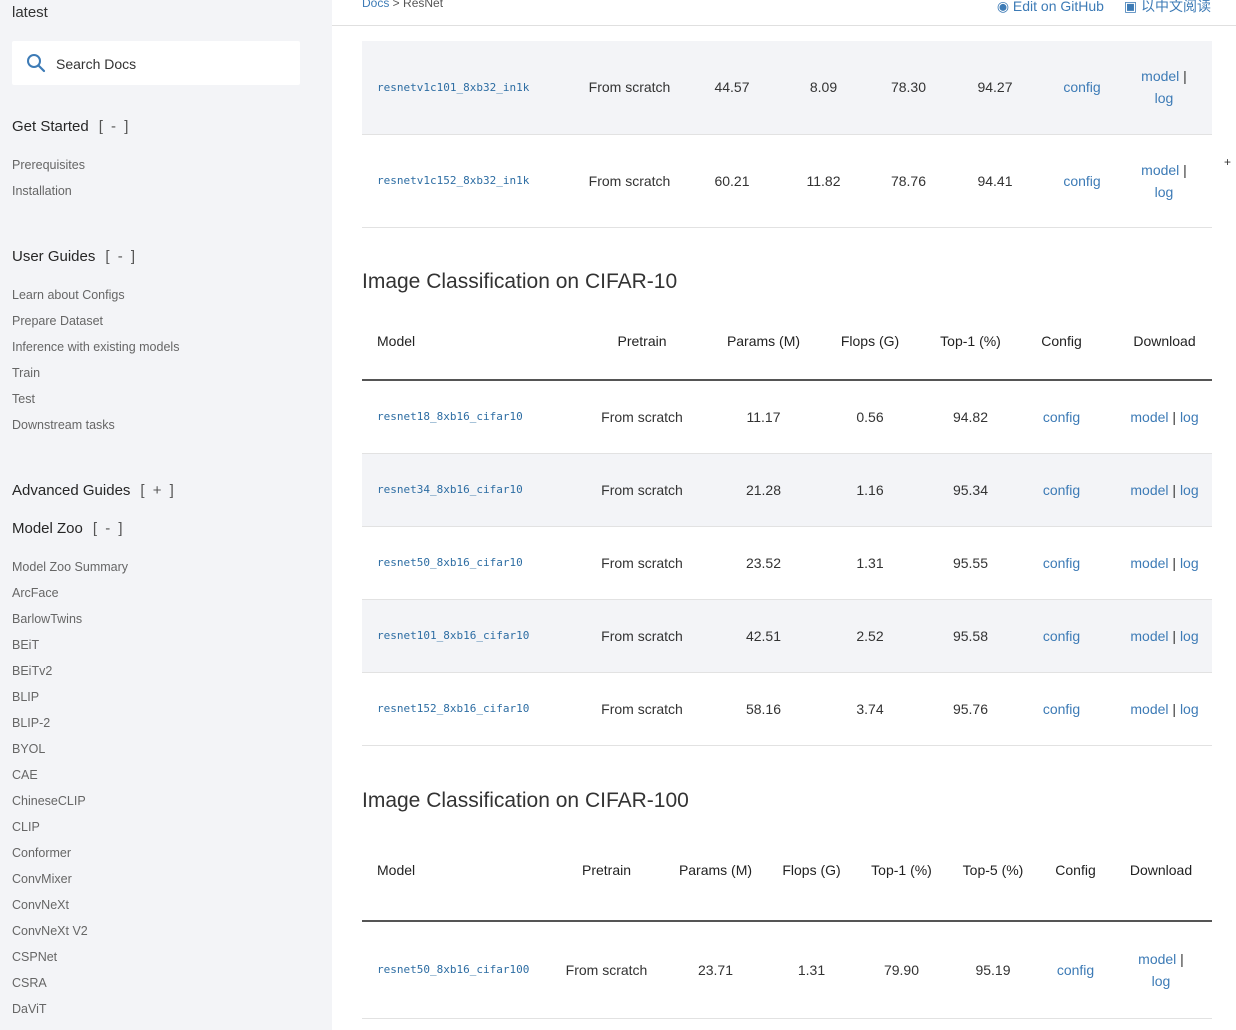  Describe the element at coordinates (29, 983) in the screenshot. I see `nav-item-model-zoo: CSRA` at that location.